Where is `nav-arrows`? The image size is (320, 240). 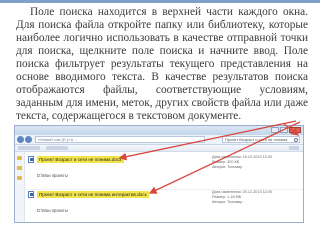 nav-arrows is located at coordinates (24, 139).